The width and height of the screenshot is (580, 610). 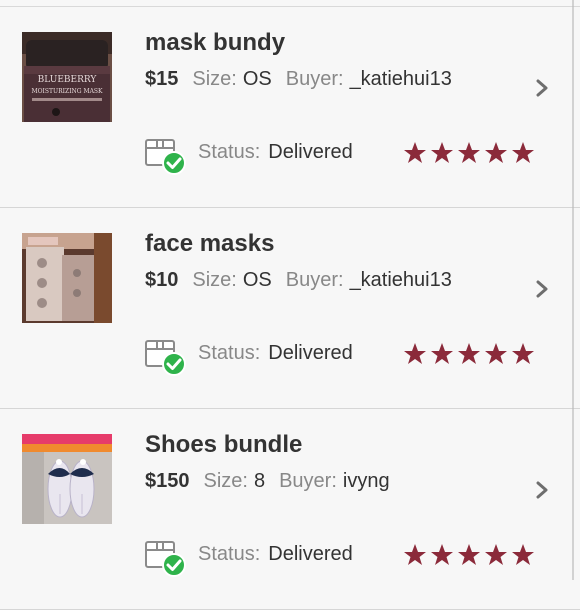 I want to click on item-price: $150, so click(x=167, y=481).